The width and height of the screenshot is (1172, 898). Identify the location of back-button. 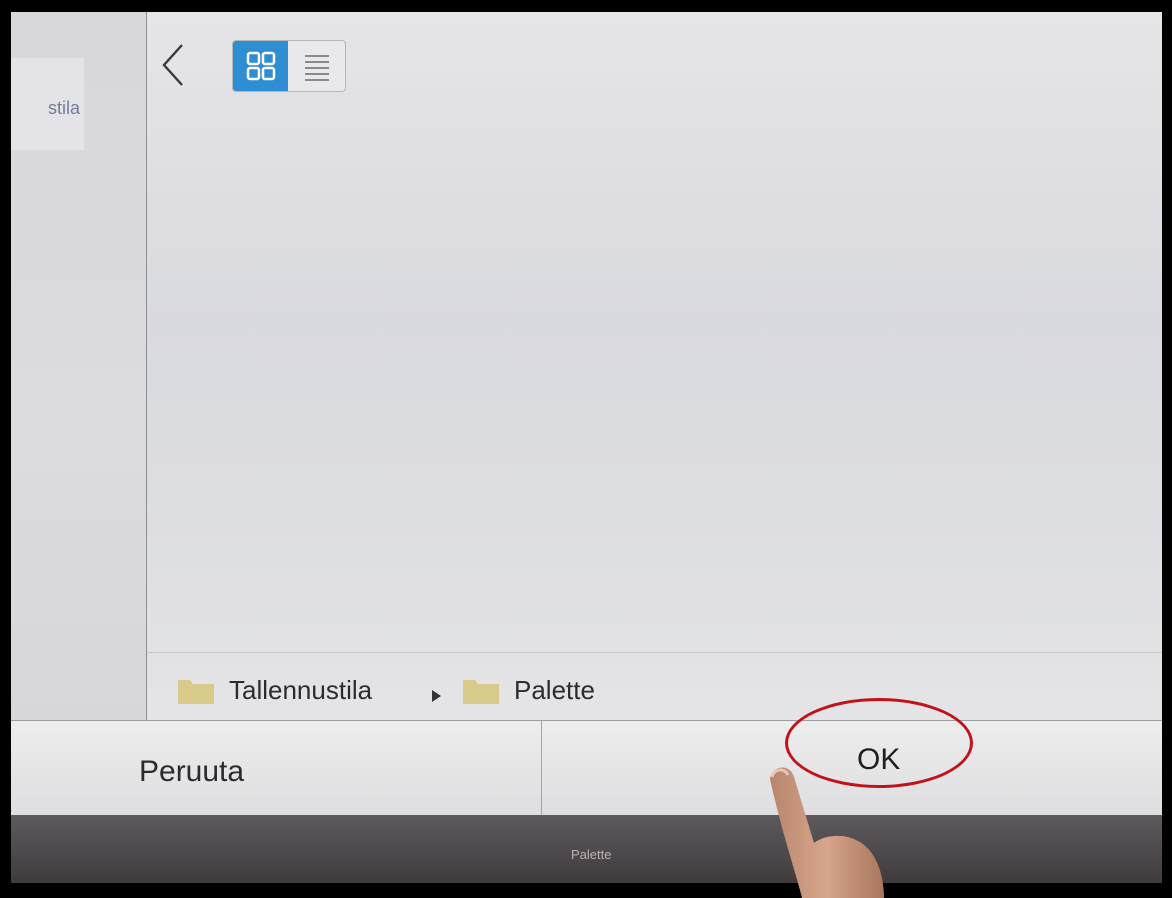
(173, 65).